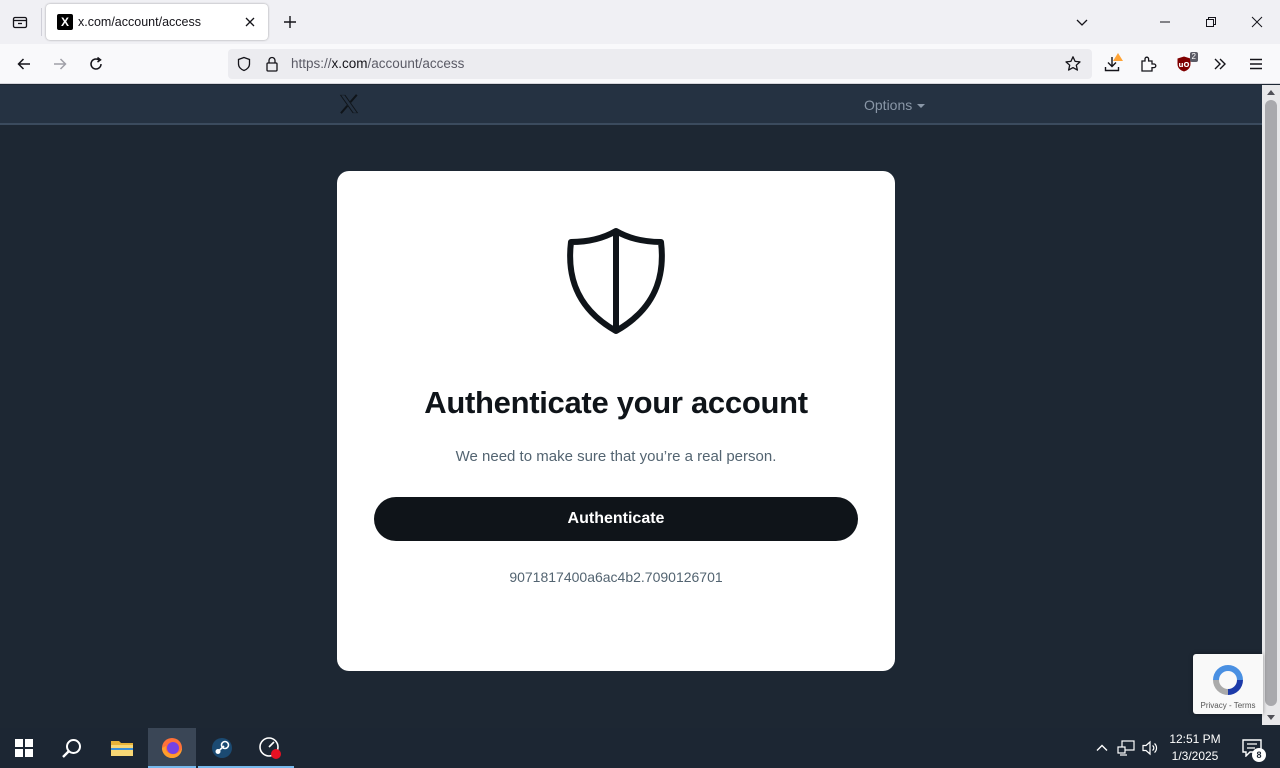 The width and height of the screenshot is (1280, 768). What do you see at coordinates (616, 519) in the screenshot?
I see `authenticate-button: Authenticate` at bounding box center [616, 519].